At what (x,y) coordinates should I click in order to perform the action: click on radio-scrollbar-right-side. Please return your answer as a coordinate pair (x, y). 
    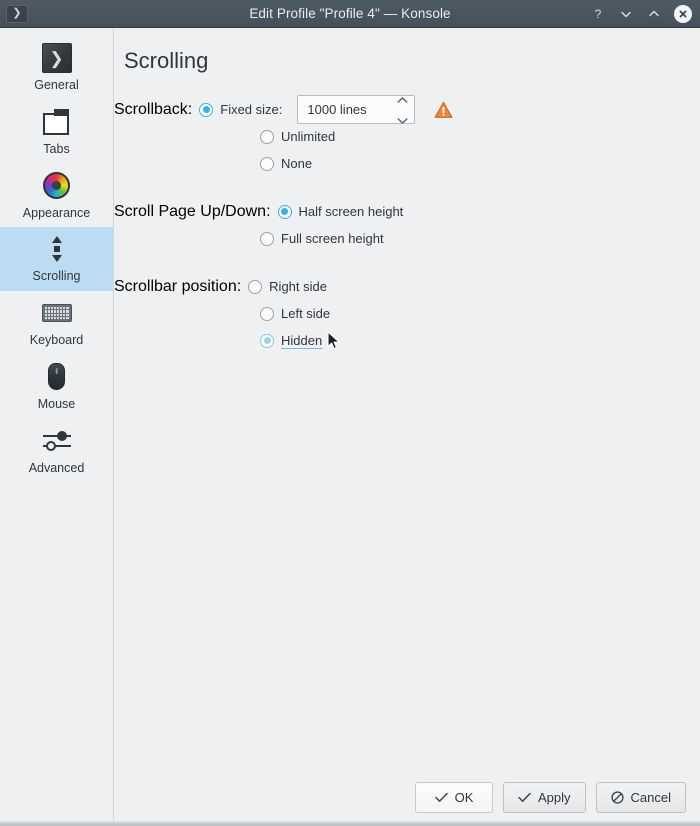
    Looking at the image, I should click on (255, 286).